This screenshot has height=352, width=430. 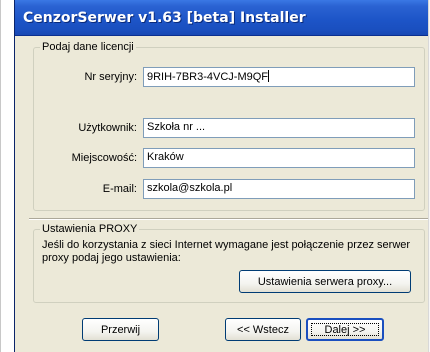 What do you see at coordinates (345, 329) in the screenshot?
I see `next-button: Dalej >>` at bounding box center [345, 329].